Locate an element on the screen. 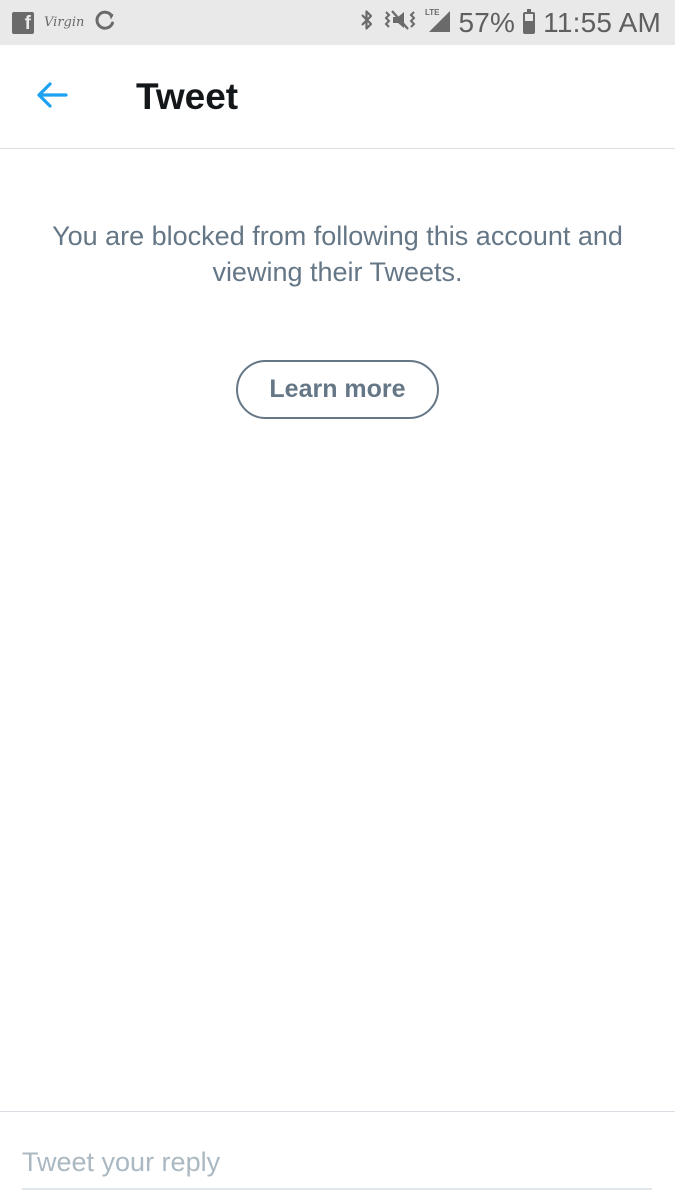 The width and height of the screenshot is (675, 1200). battery-icon is located at coordinates (529, 21).